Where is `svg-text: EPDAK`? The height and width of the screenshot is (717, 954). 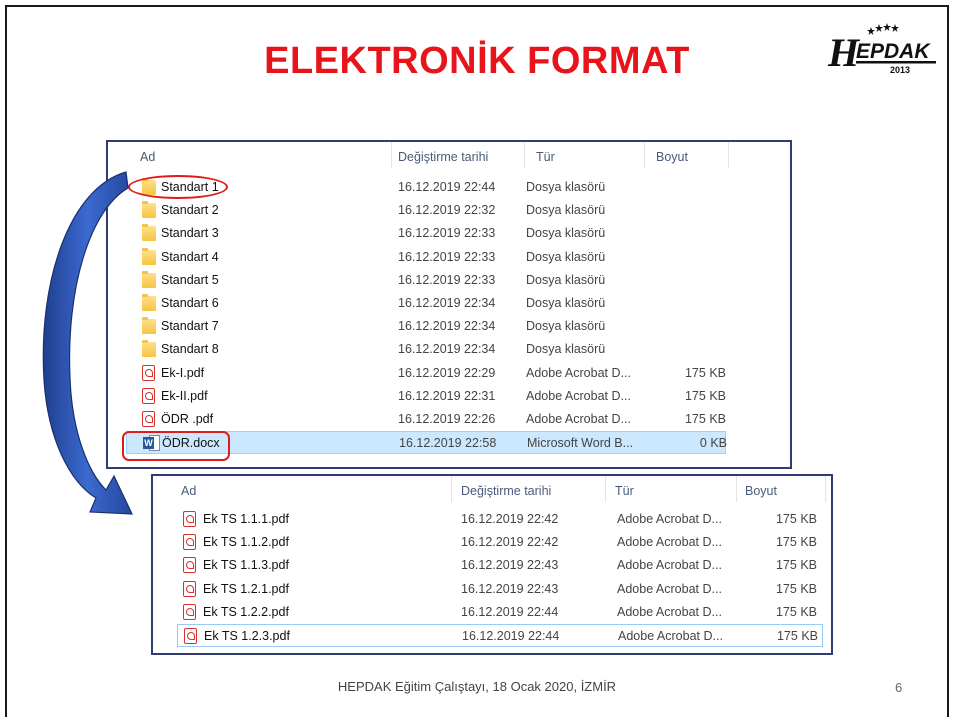
svg-text: EPDAK is located at coordinates (893, 51).